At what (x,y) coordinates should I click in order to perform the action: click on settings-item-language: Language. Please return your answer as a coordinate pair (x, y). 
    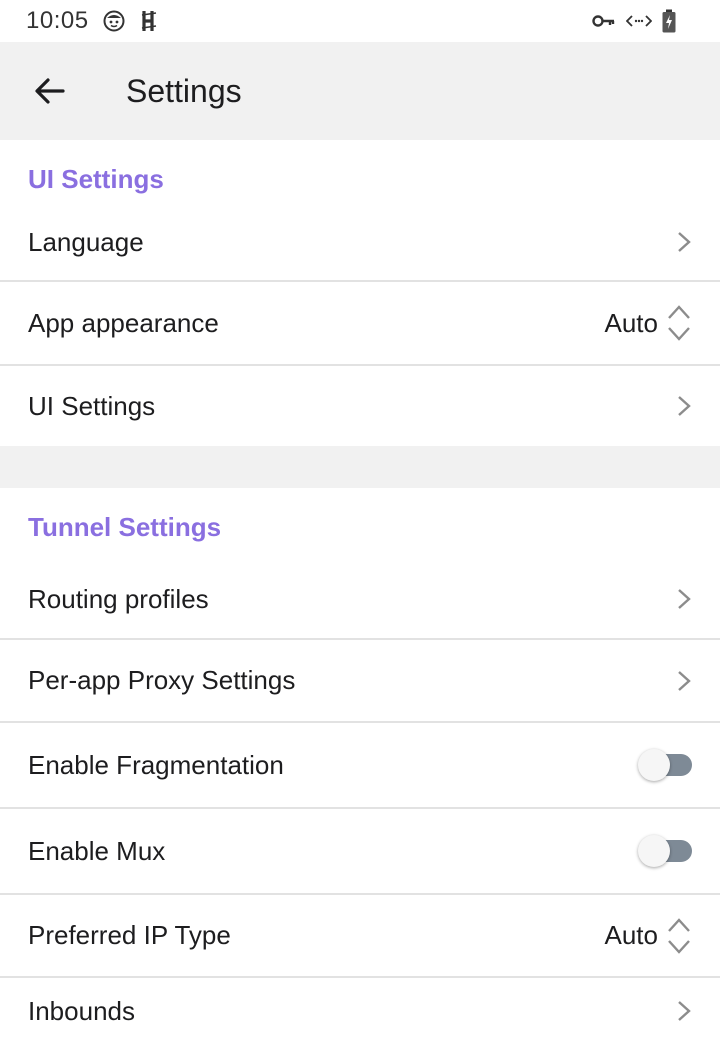
    Looking at the image, I should click on (360, 242).